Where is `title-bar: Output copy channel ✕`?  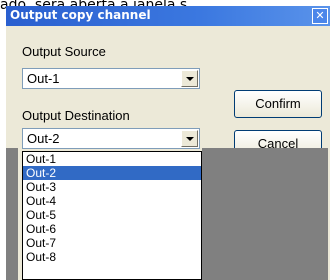
title-bar: Output copy channel ✕ is located at coordinates (168, 16).